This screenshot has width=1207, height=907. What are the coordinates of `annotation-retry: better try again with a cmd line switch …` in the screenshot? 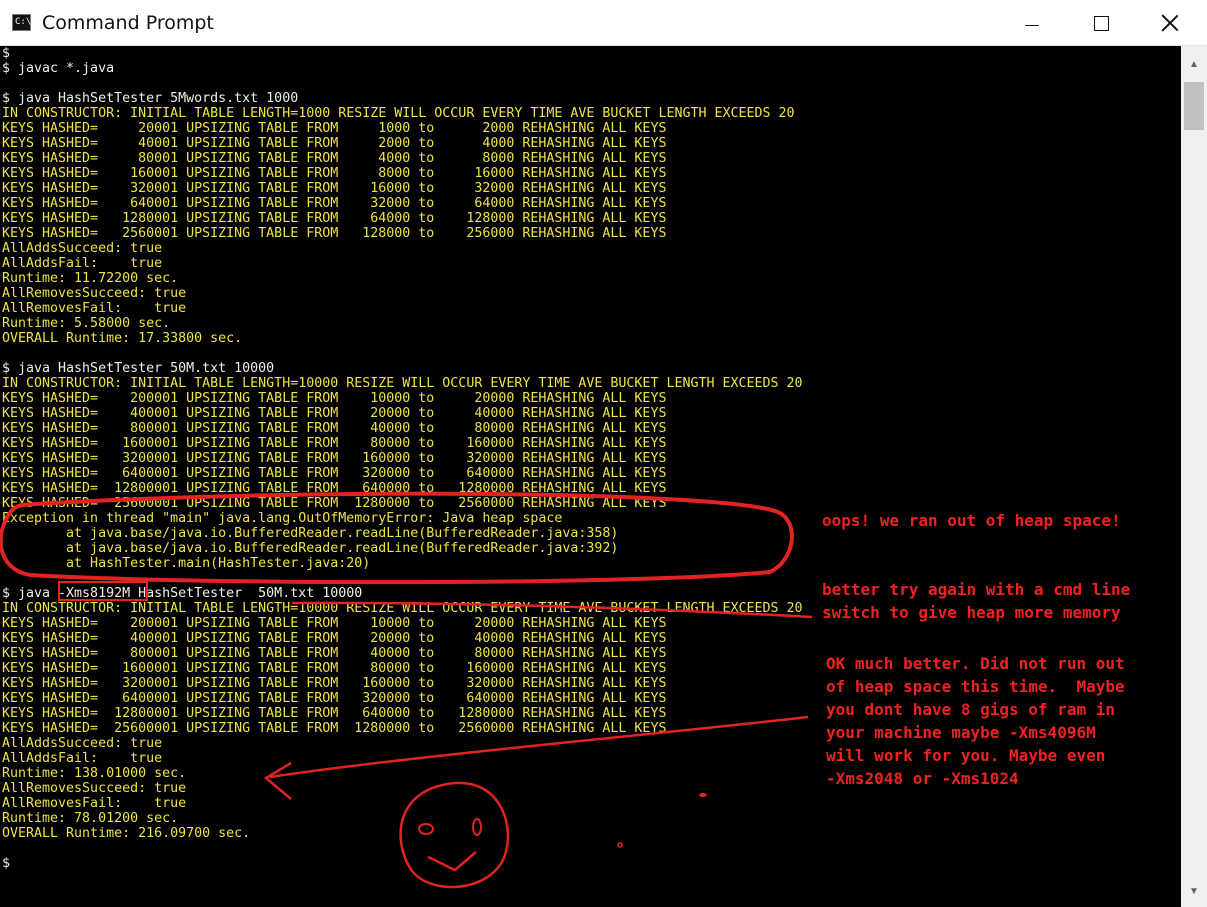 It's located at (976, 601).